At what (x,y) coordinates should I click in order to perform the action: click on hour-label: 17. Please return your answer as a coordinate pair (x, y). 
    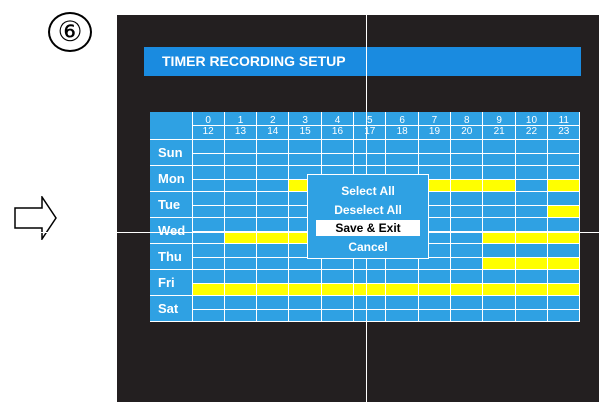
    Looking at the image, I should click on (370, 131).